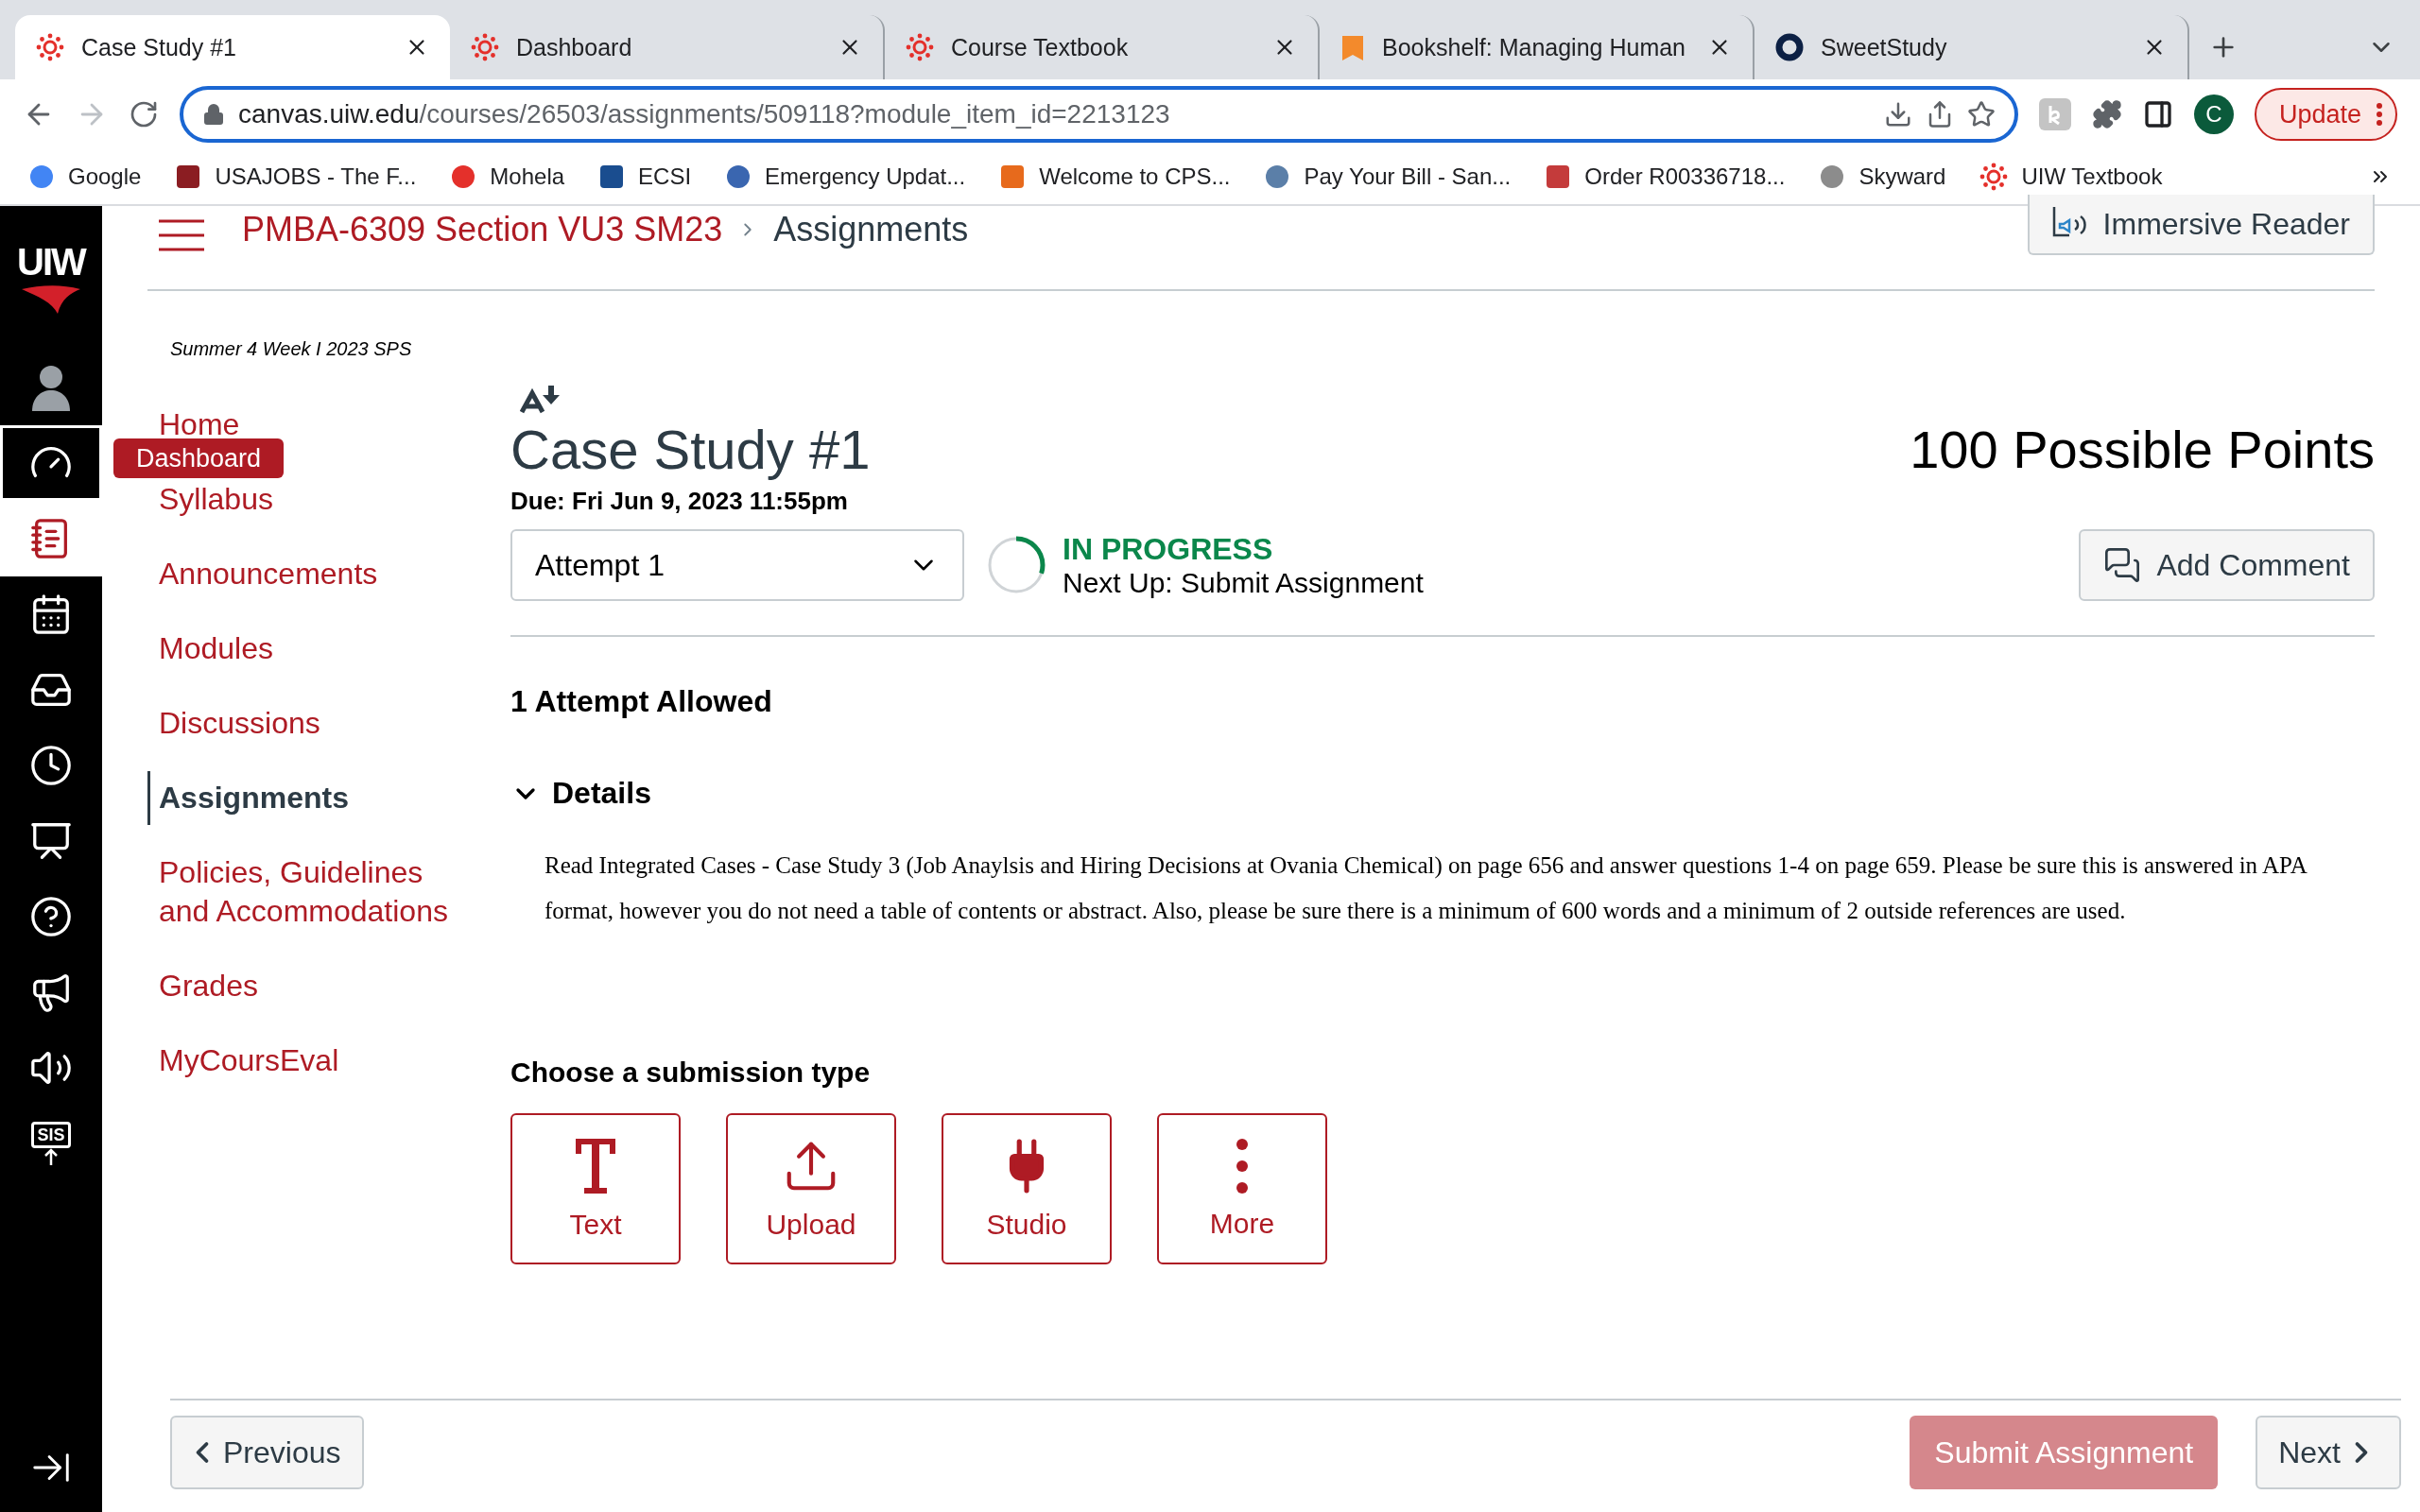 The image size is (2420, 1512). I want to click on submission-type-button: Upload, so click(811, 1188).